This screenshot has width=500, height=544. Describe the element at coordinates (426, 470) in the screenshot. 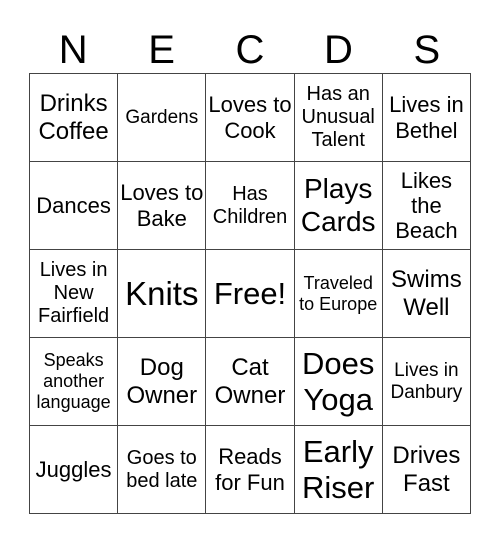

I see `bingo-cell: Drives Fast` at that location.